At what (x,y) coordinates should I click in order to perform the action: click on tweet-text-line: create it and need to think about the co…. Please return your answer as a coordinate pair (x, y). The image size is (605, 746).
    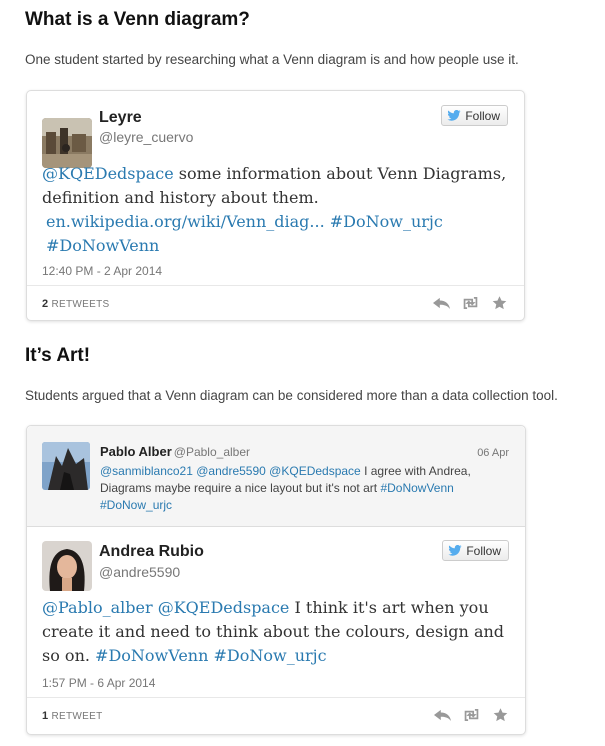
    Looking at the image, I should click on (273, 631).